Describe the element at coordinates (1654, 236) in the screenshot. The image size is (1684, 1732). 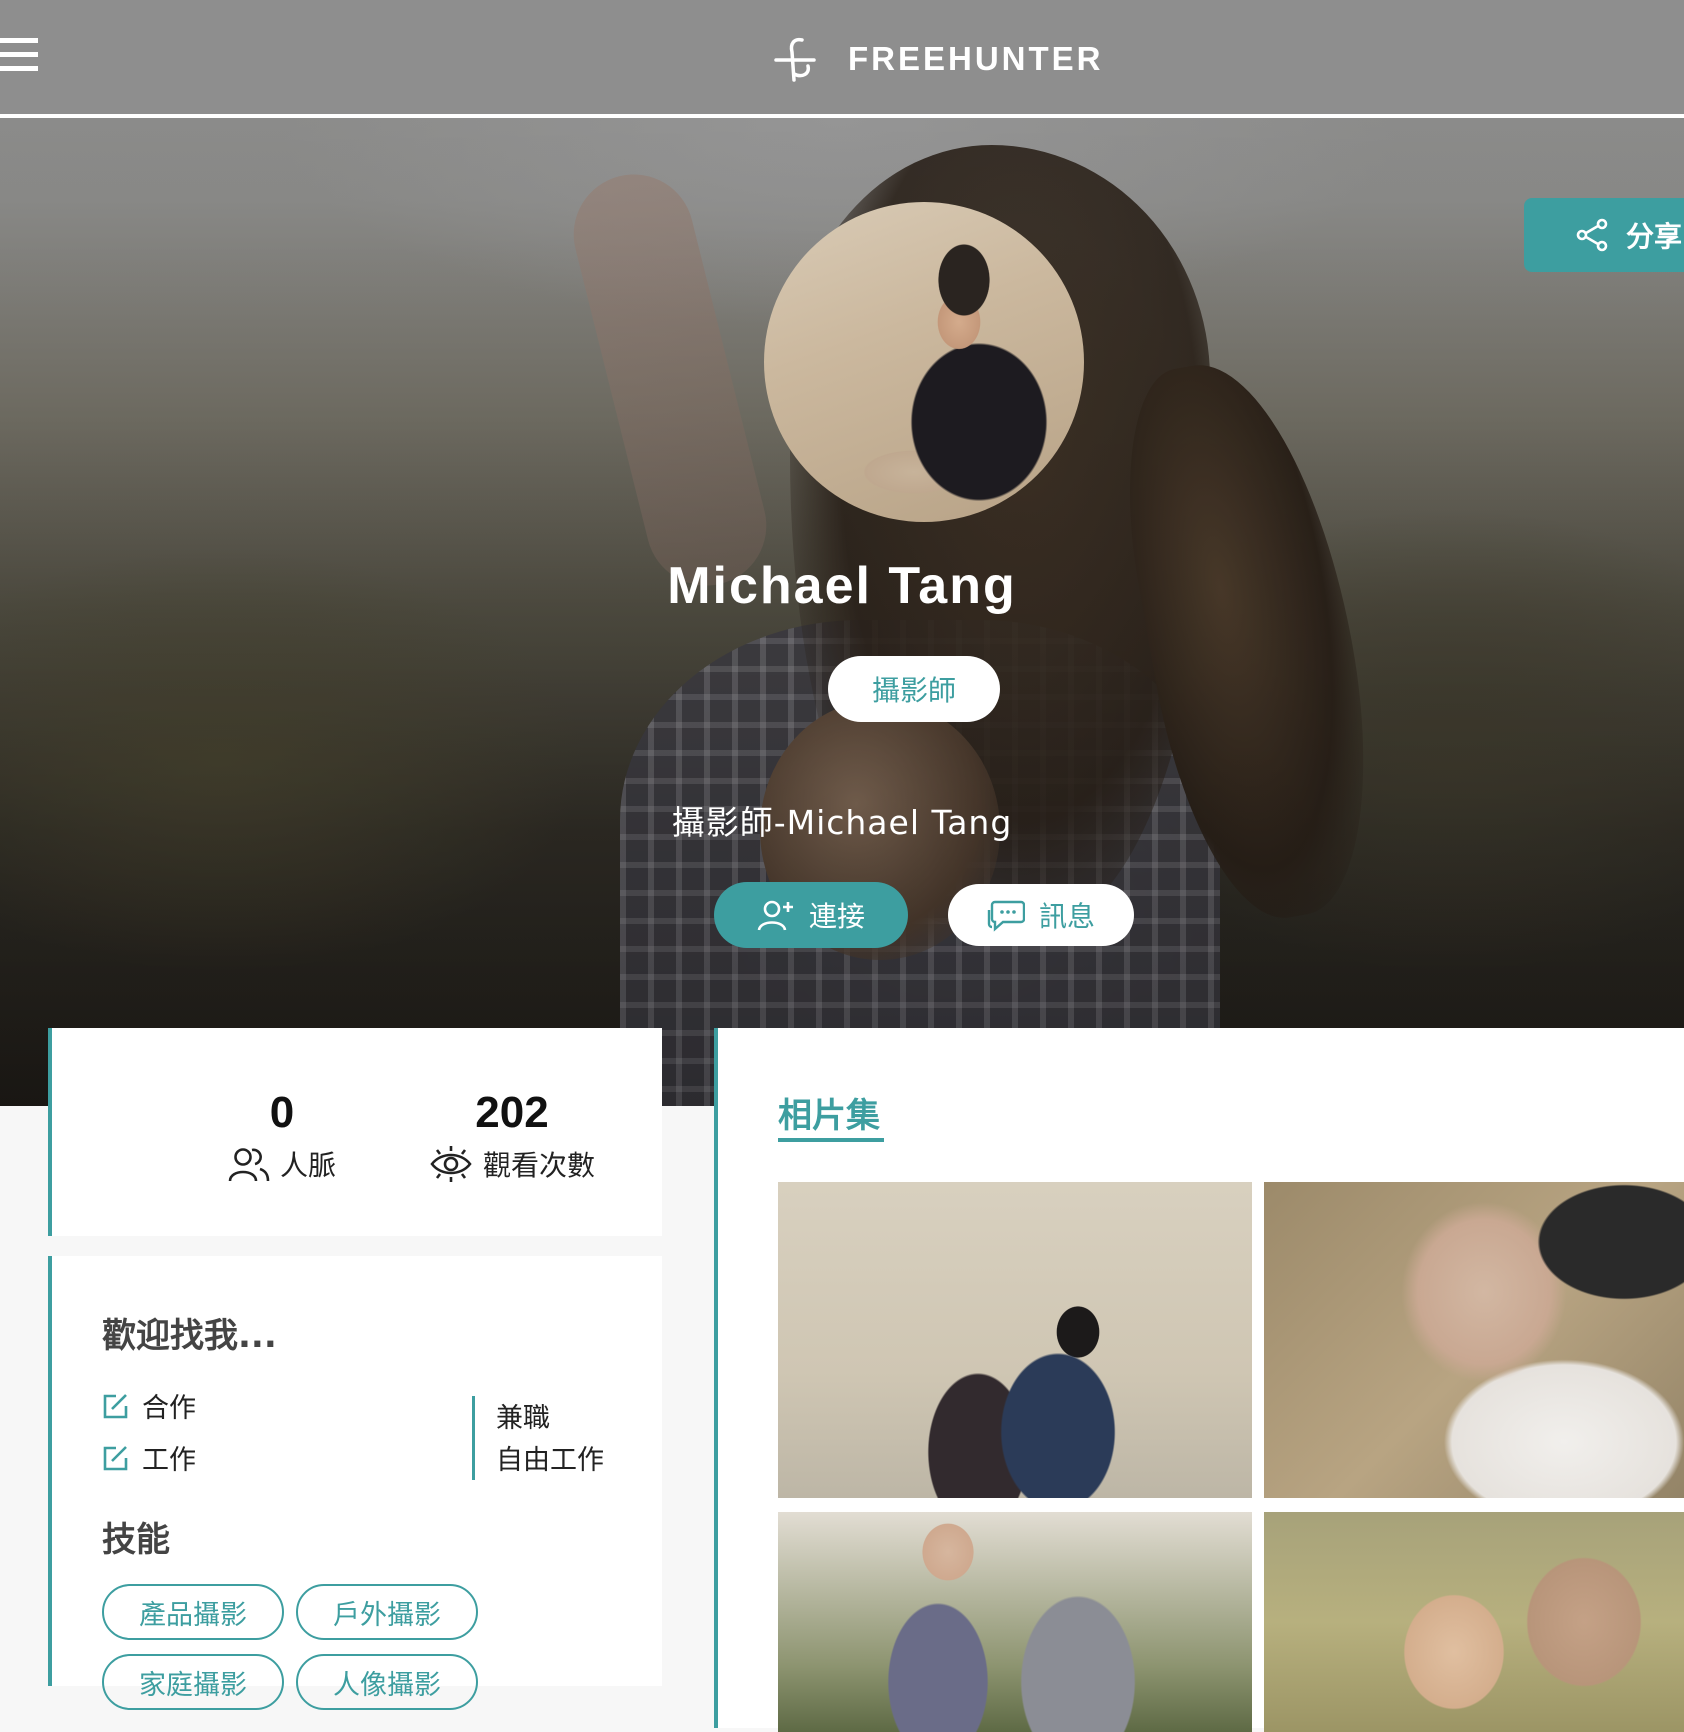
I see `share-label: 分享` at that location.